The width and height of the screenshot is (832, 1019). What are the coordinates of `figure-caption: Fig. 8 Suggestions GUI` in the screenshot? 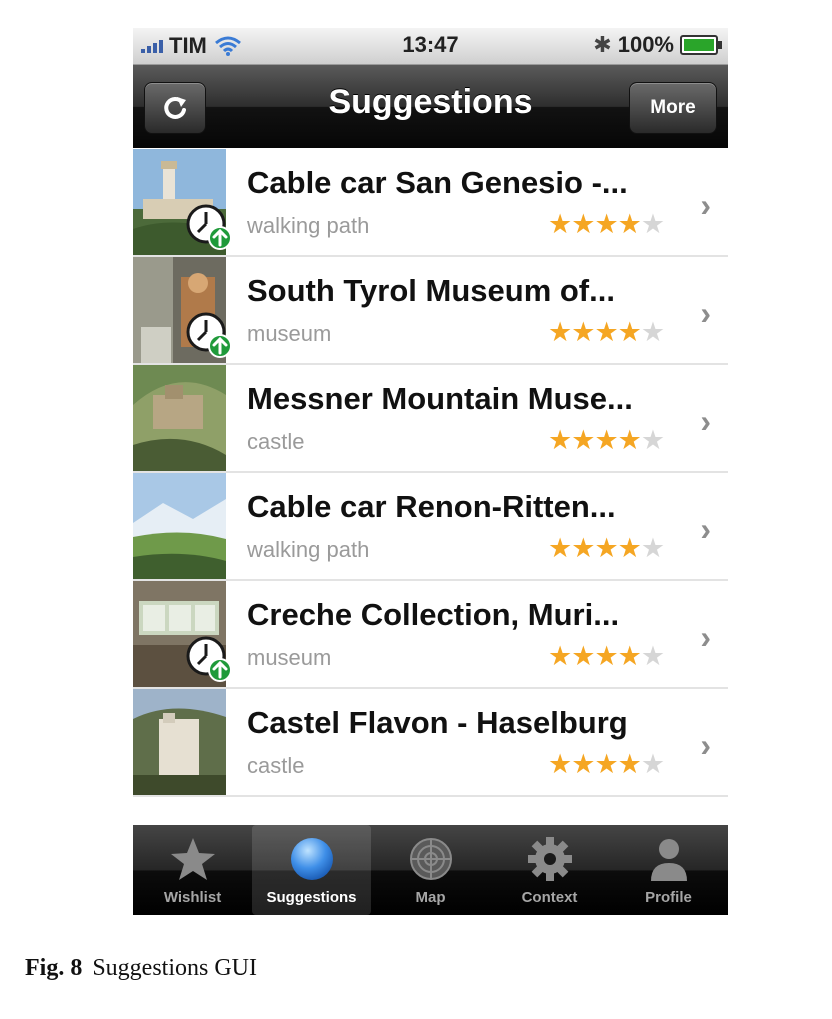 It's located at (141, 968).